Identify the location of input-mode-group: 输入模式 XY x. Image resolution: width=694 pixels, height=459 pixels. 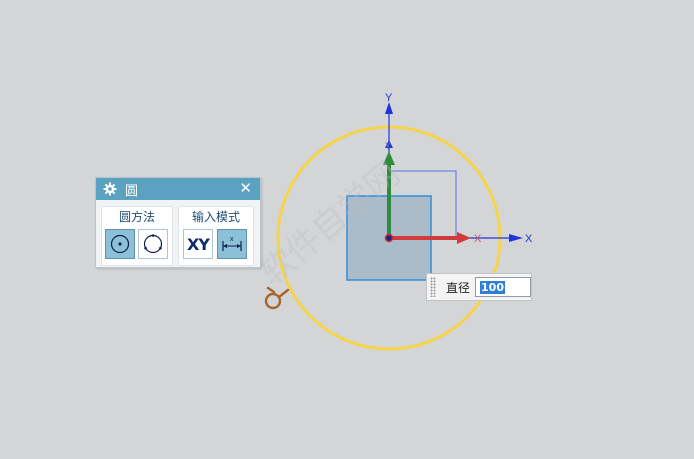
(216, 236).